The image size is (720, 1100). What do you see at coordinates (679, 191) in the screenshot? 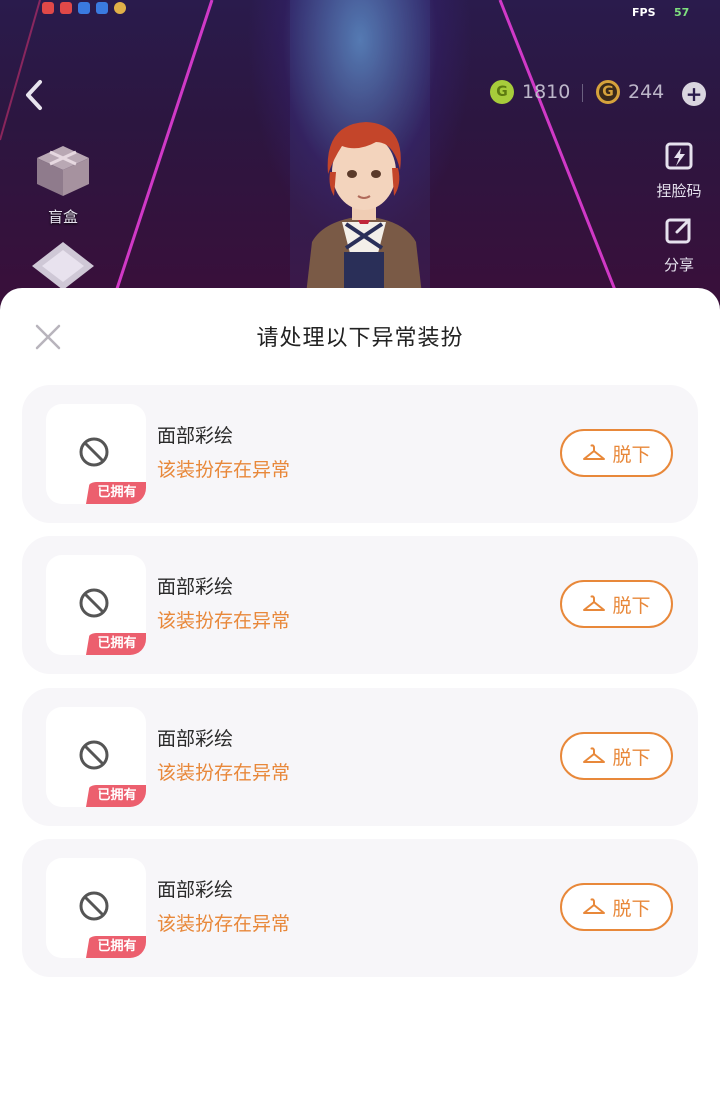
I see `face-code-label: 捏脸码` at bounding box center [679, 191].